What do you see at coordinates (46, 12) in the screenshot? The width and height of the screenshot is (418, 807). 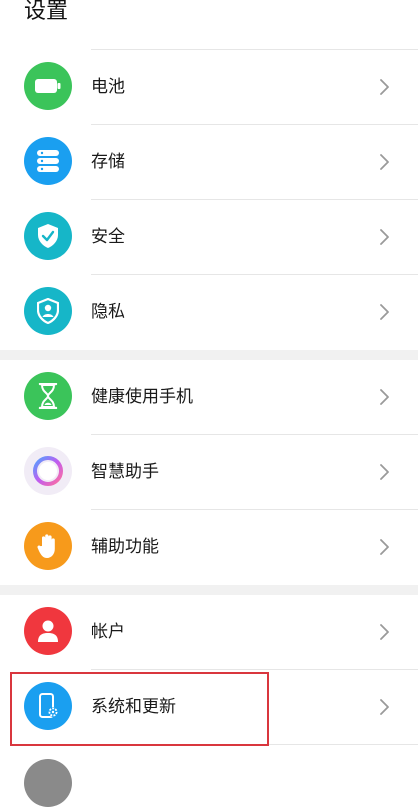 I see `page-title: 设置` at bounding box center [46, 12].